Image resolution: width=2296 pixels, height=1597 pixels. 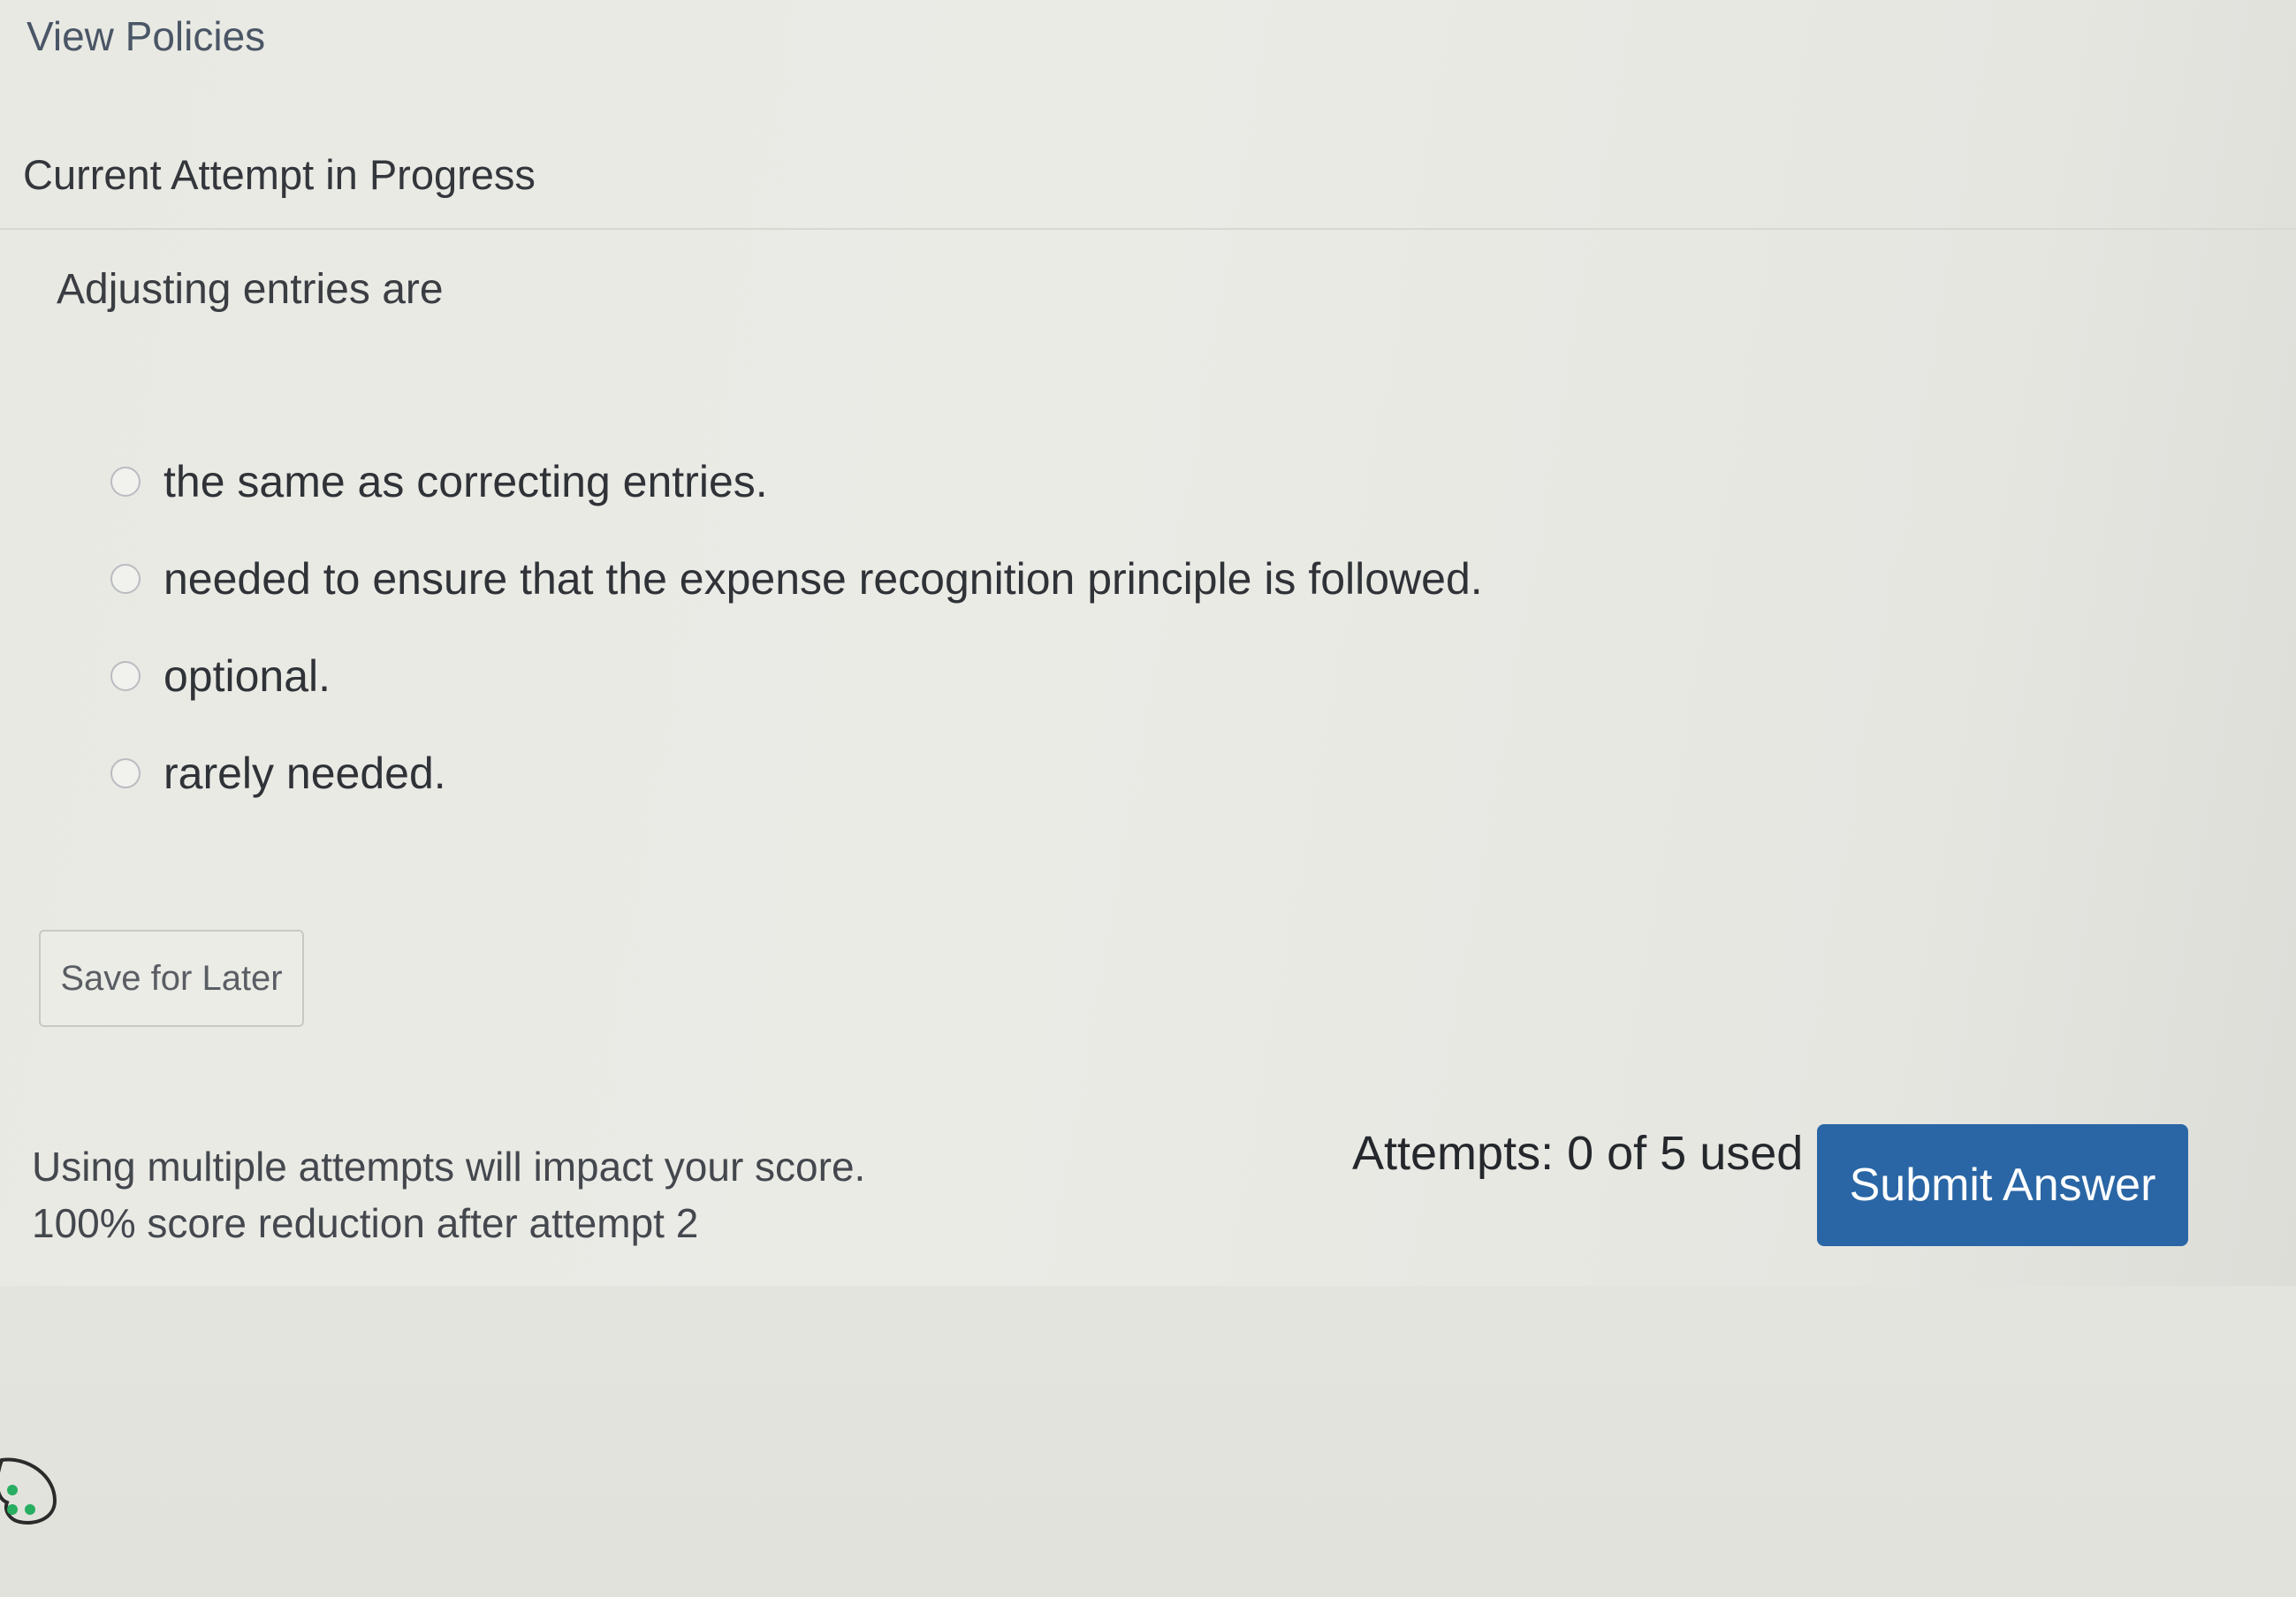 What do you see at coordinates (365, 1223) in the screenshot?
I see `attempts-note-line: 100% score reduction after attempt 2` at bounding box center [365, 1223].